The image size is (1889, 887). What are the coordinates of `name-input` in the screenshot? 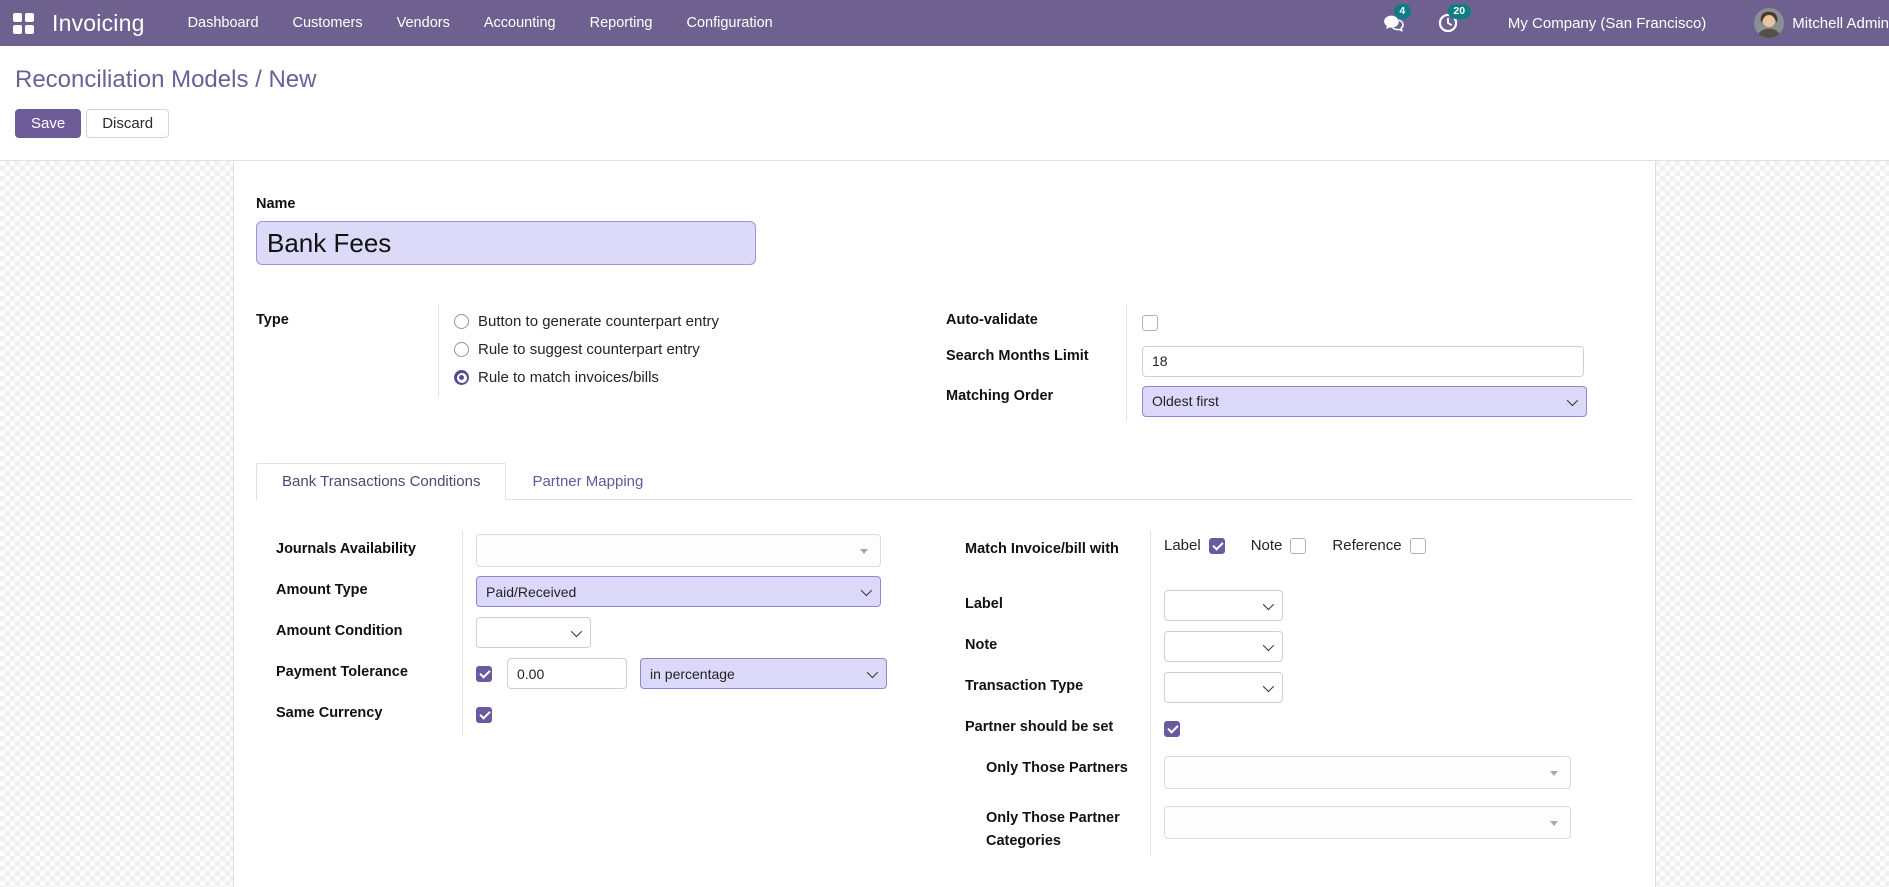 It's located at (506, 243).